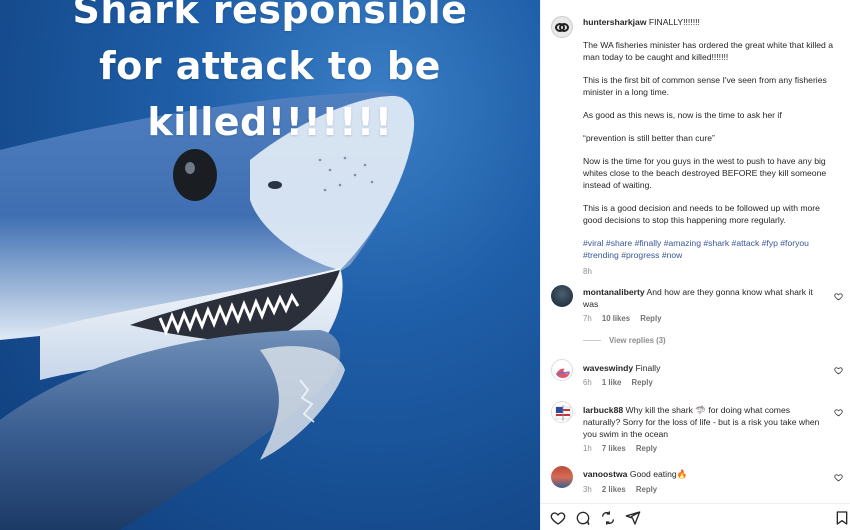 This screenshot has height=530, width=850. I want to click on comment-username: montanaliberty, so click(614, 292).